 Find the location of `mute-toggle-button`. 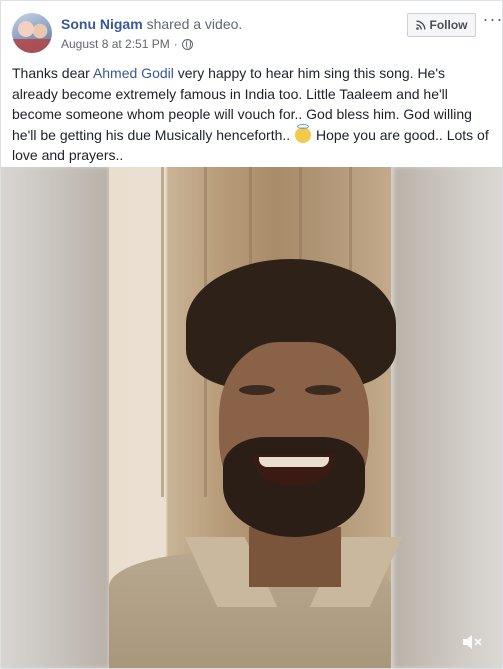

mute-toggle-button is located at coordinates (473, 642).